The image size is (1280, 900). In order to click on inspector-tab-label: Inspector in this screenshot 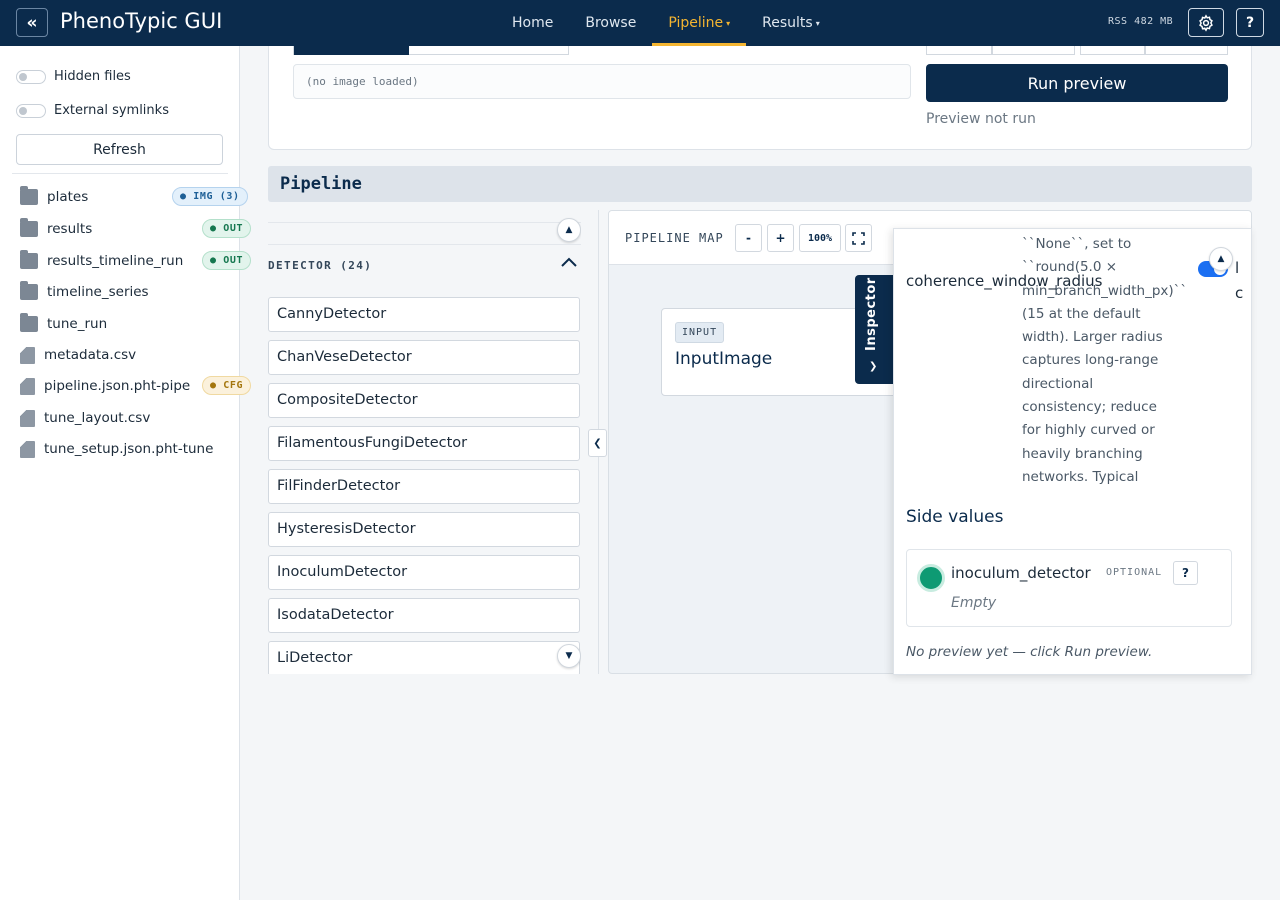, I will do `click(871, 314)`.